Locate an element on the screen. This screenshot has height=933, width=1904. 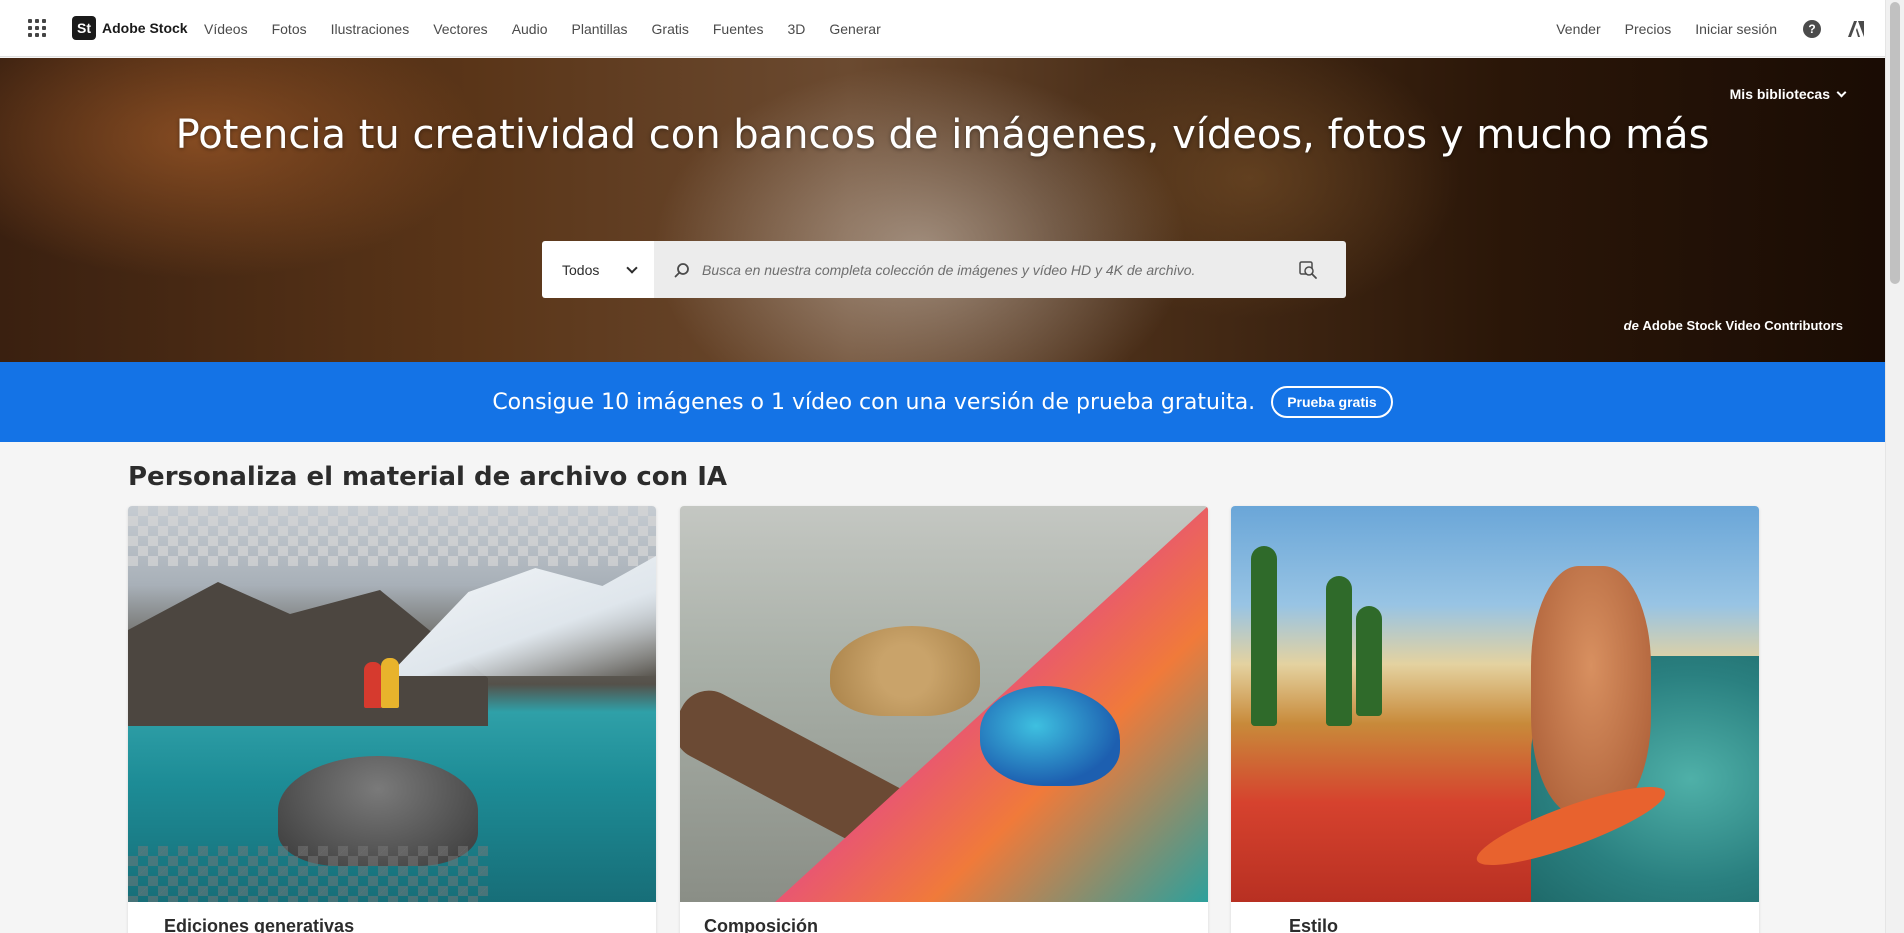
brand: St Adobe Stock is located at coordinates (130, 28).